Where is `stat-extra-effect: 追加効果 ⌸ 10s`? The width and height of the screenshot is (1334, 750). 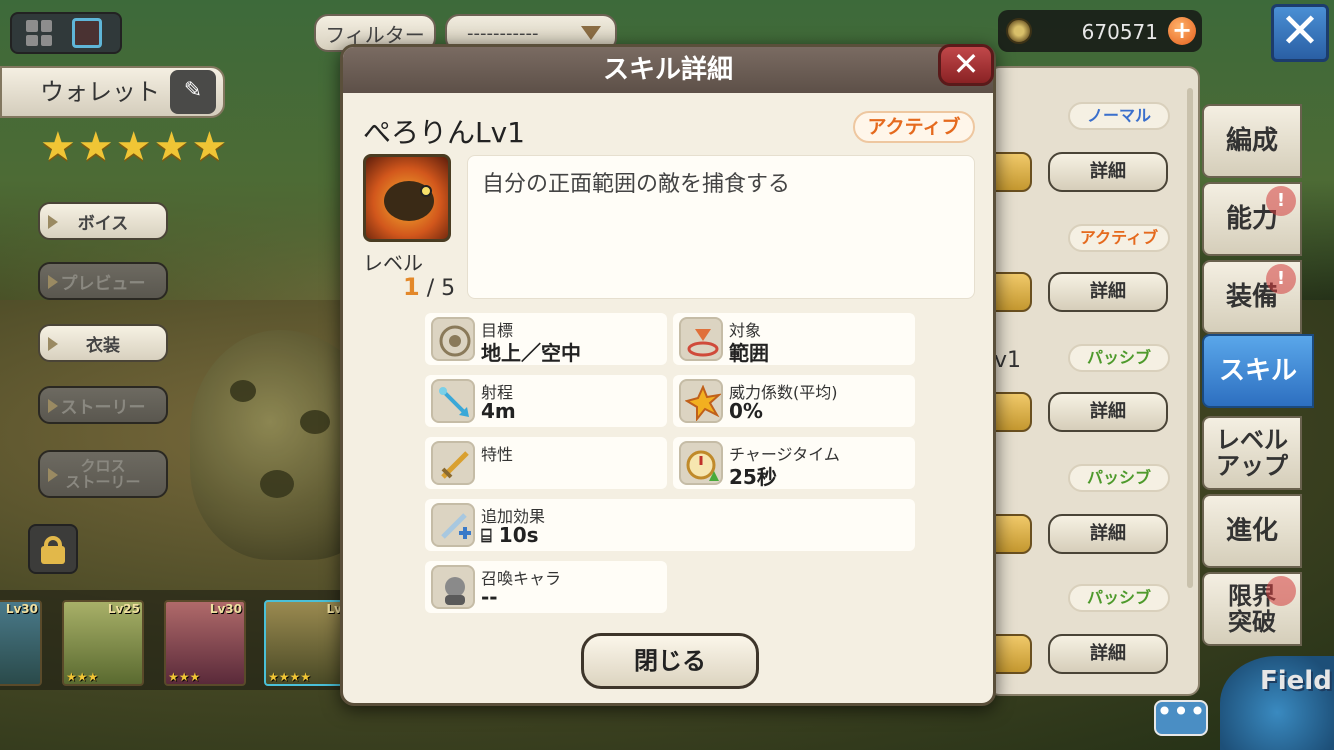
stat-extra-effect: 追加効果 ⌸ 10s is located at coordinates (670, 525).